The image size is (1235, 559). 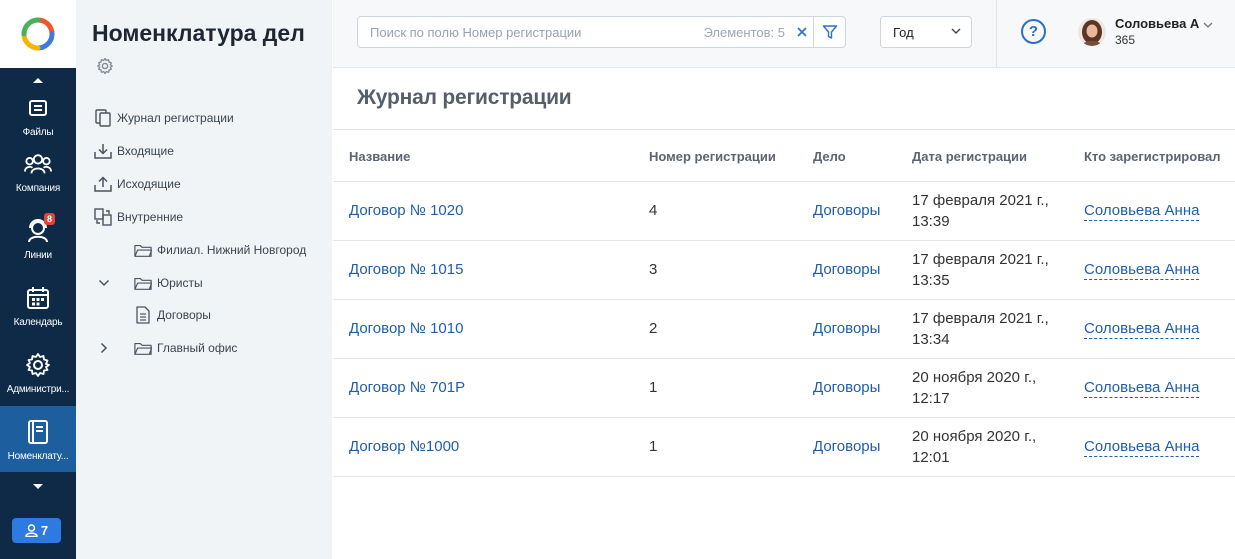 I want to click on rail-item-company: Компания, so click(x=38, y=171).